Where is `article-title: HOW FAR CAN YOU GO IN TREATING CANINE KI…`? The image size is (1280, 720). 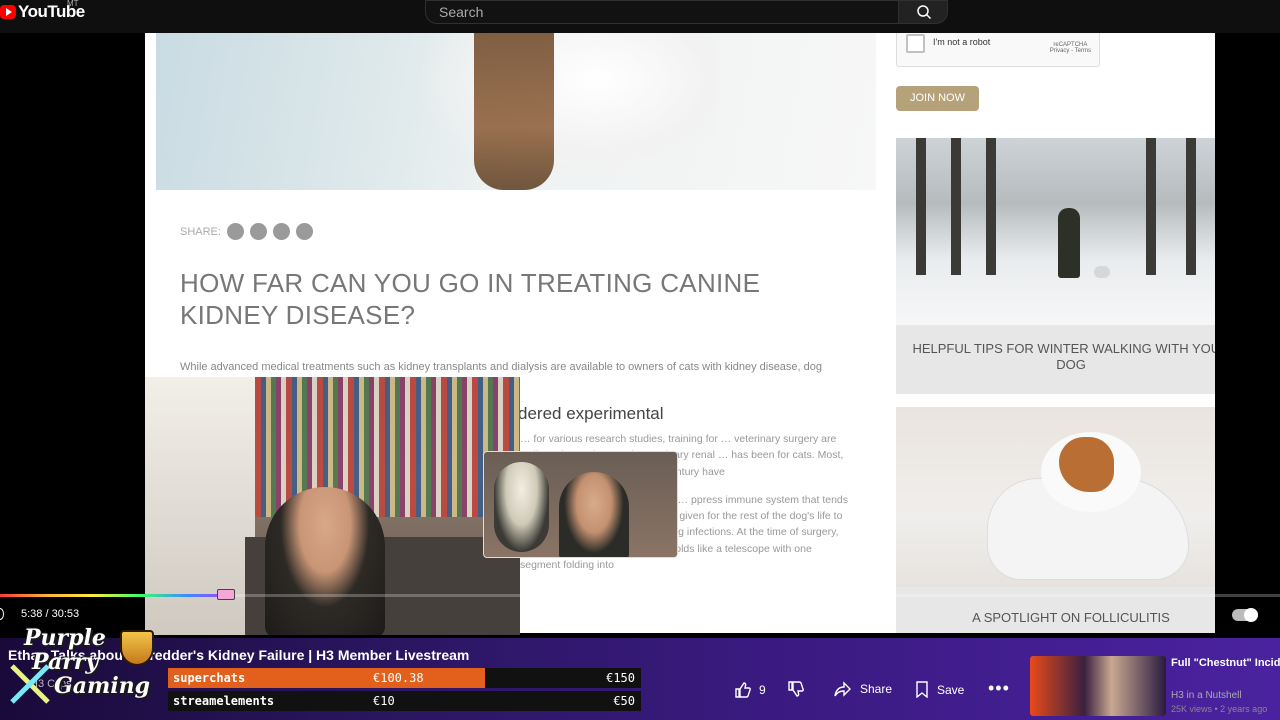
article-title: HOW FAR CAN YOU GO IN TREATING CANINE KI… is located at coordinates (470, 299).